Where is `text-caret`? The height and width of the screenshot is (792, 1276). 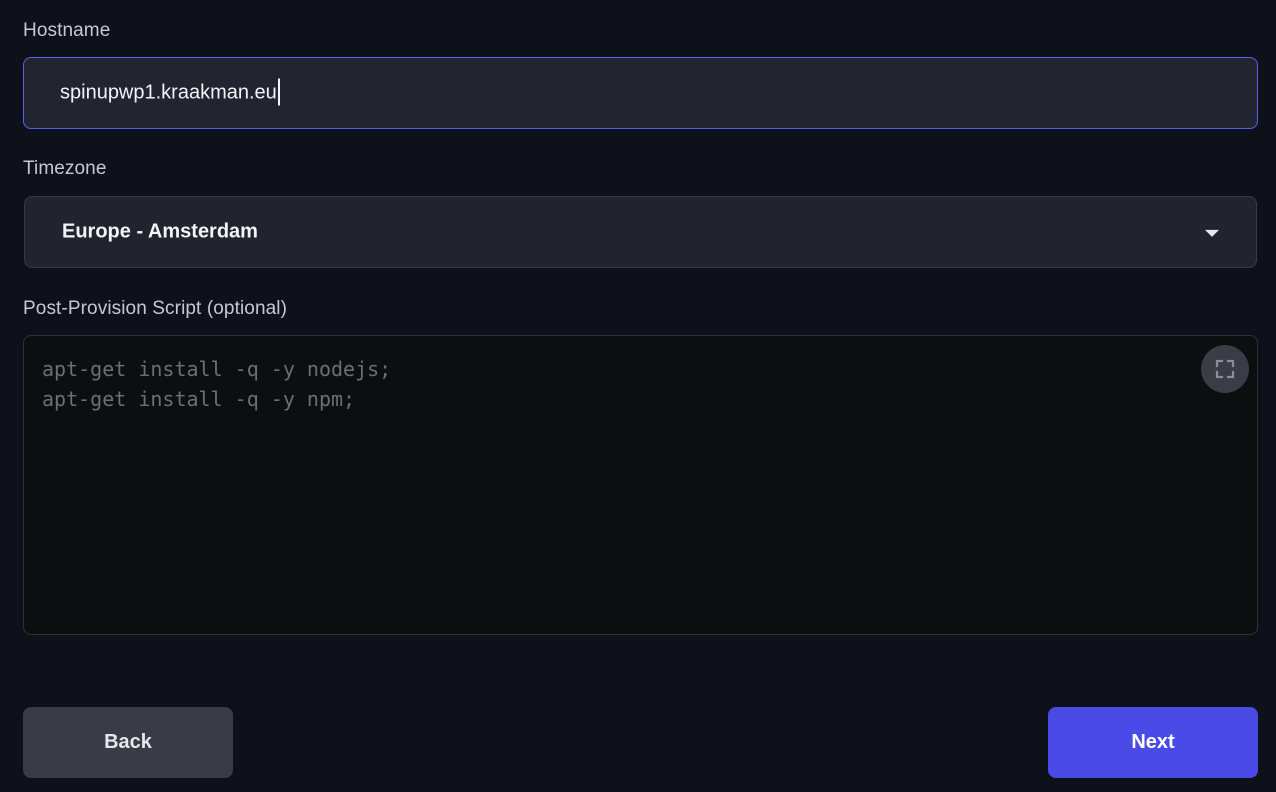 text-caret is located at coordinates (278, 92).